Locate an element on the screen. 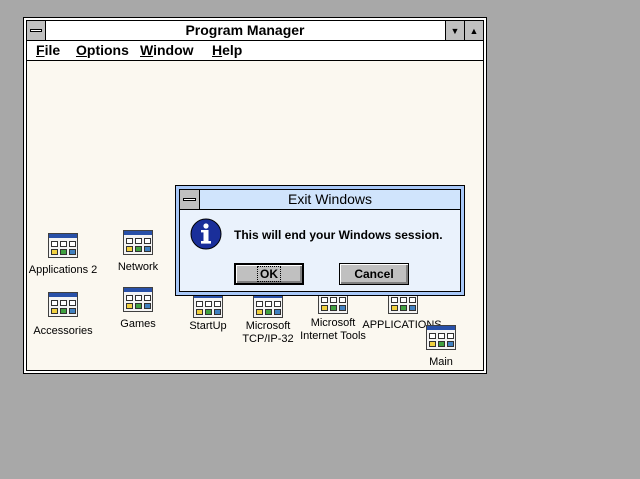  title-bar: Program Manager ▼ ▲ is located at coordinates (255, 31).